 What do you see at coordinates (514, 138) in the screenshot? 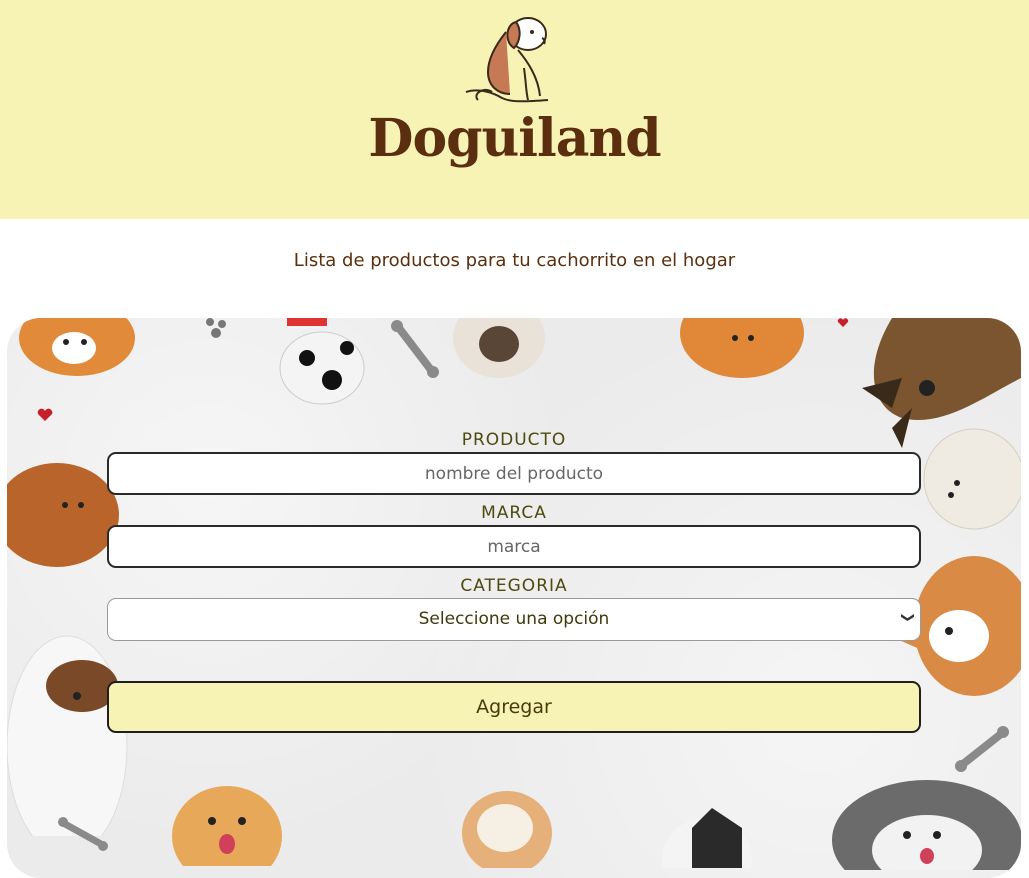
I see `brand-title: Doguiland` at bounding box center [514, 138].